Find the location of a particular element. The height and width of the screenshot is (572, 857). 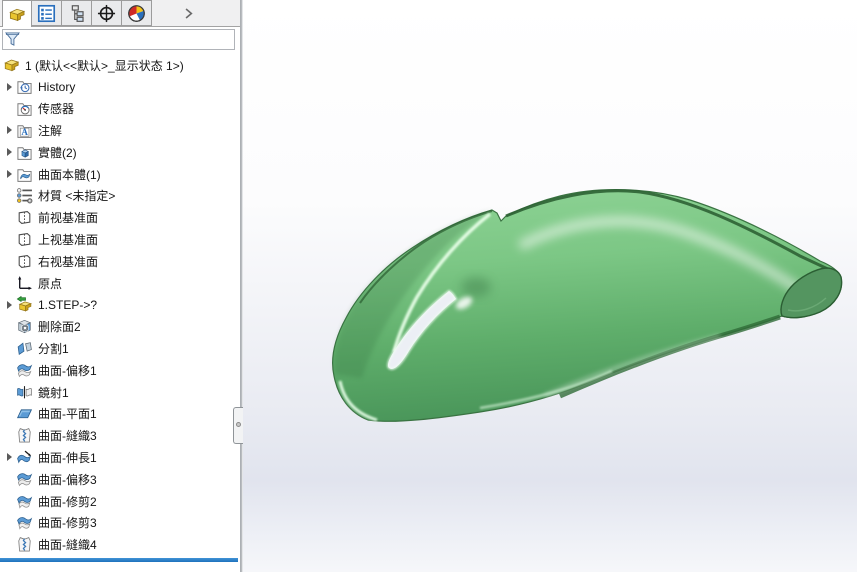

tree-item-label: 實體(2) is located at coordinates (57, 152).